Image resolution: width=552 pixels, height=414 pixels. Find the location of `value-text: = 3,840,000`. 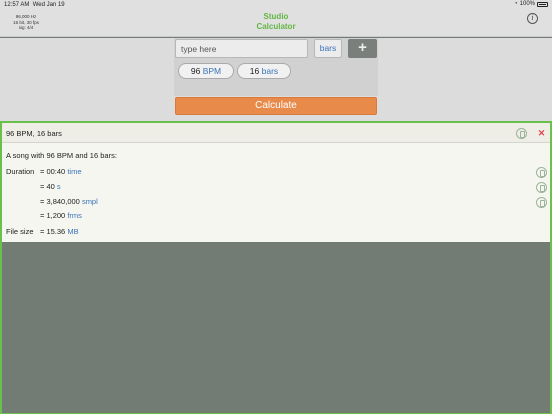

value-text: = 3,840,000 is located at coordinates (60, 201).